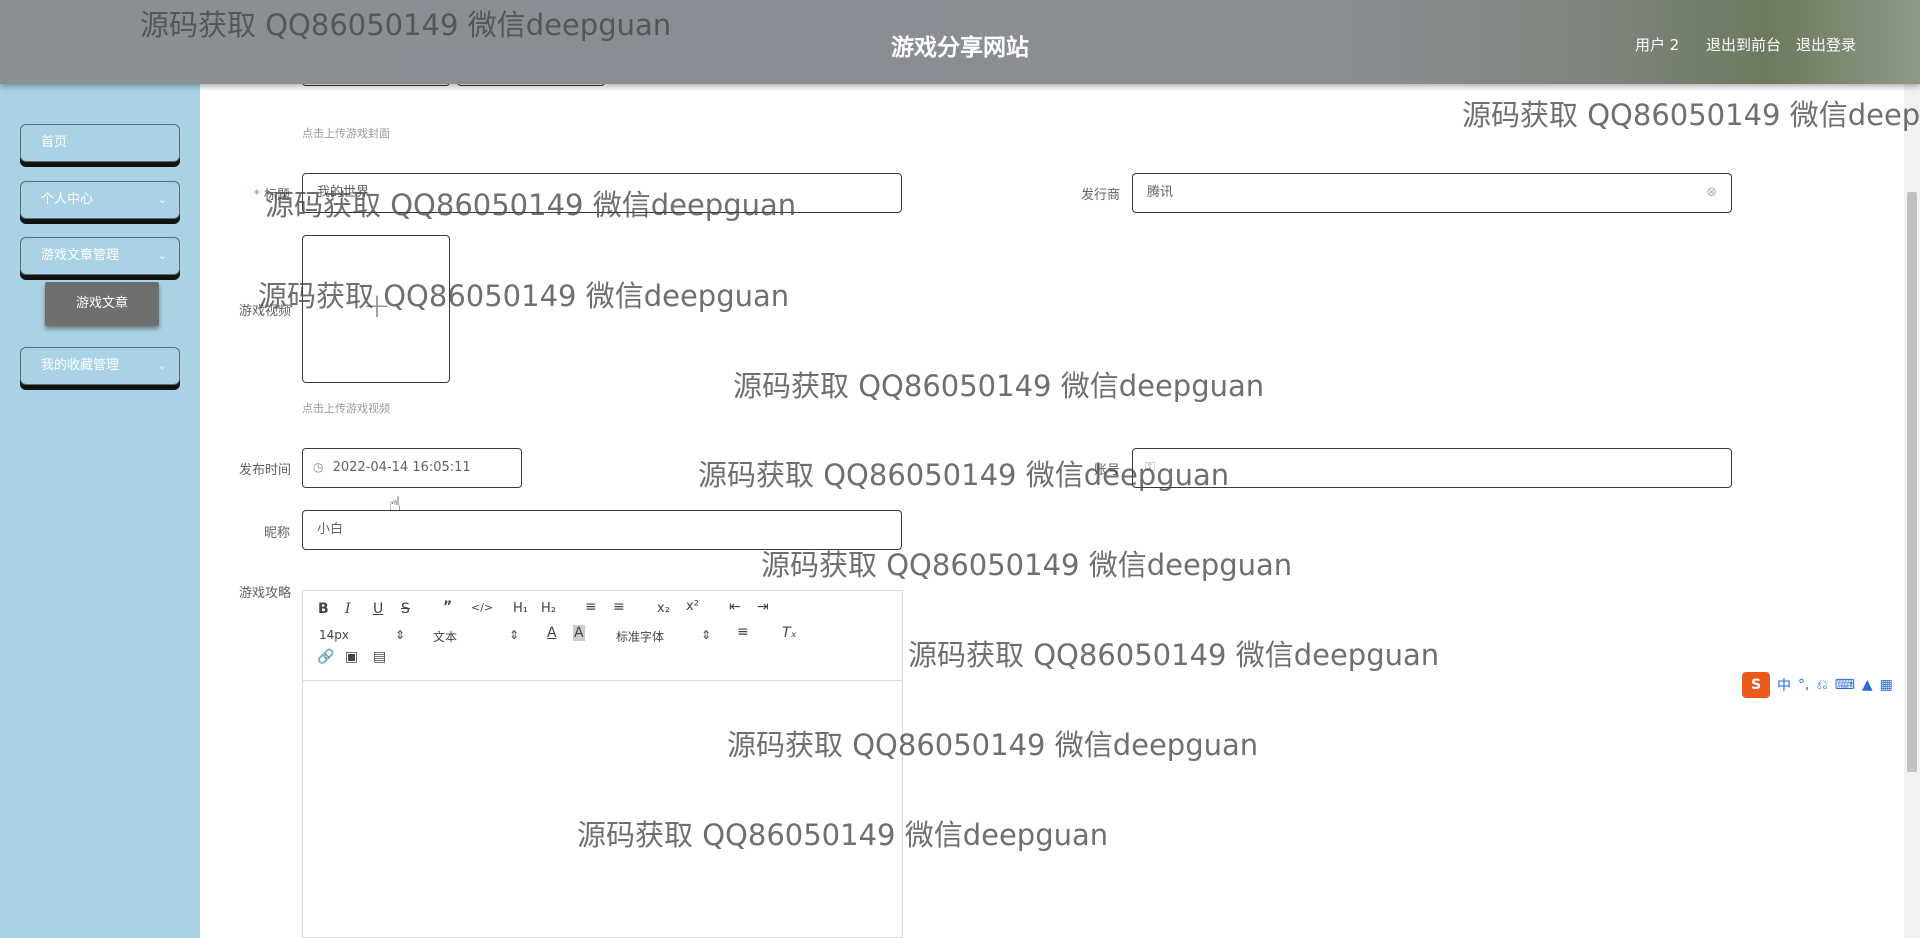 This screenshot has height=938, width=1920. Describe the element at coordinates (1831, 685) in the screenshot. I see `ime-toolbar: S 中 °, ⎌ ⌨ ▲ ▦` at that location.